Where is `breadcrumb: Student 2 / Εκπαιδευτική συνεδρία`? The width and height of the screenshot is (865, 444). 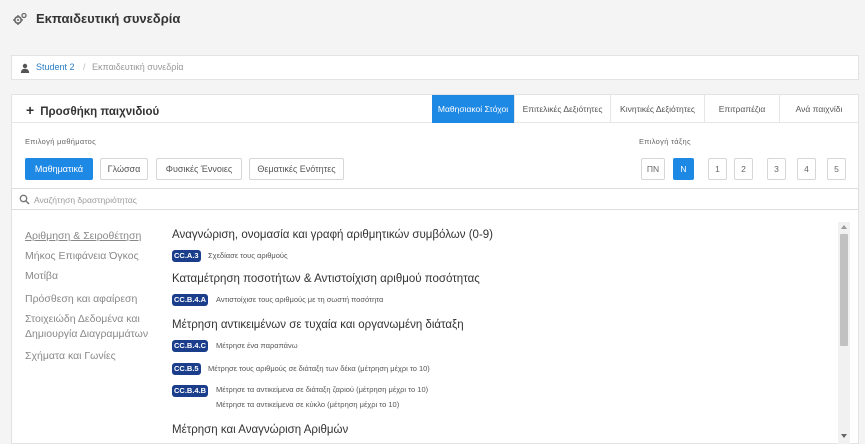
breadcrumb: Student 2 / Εκπαιδευτική συνεδρία is located at coordinates (435, 67).